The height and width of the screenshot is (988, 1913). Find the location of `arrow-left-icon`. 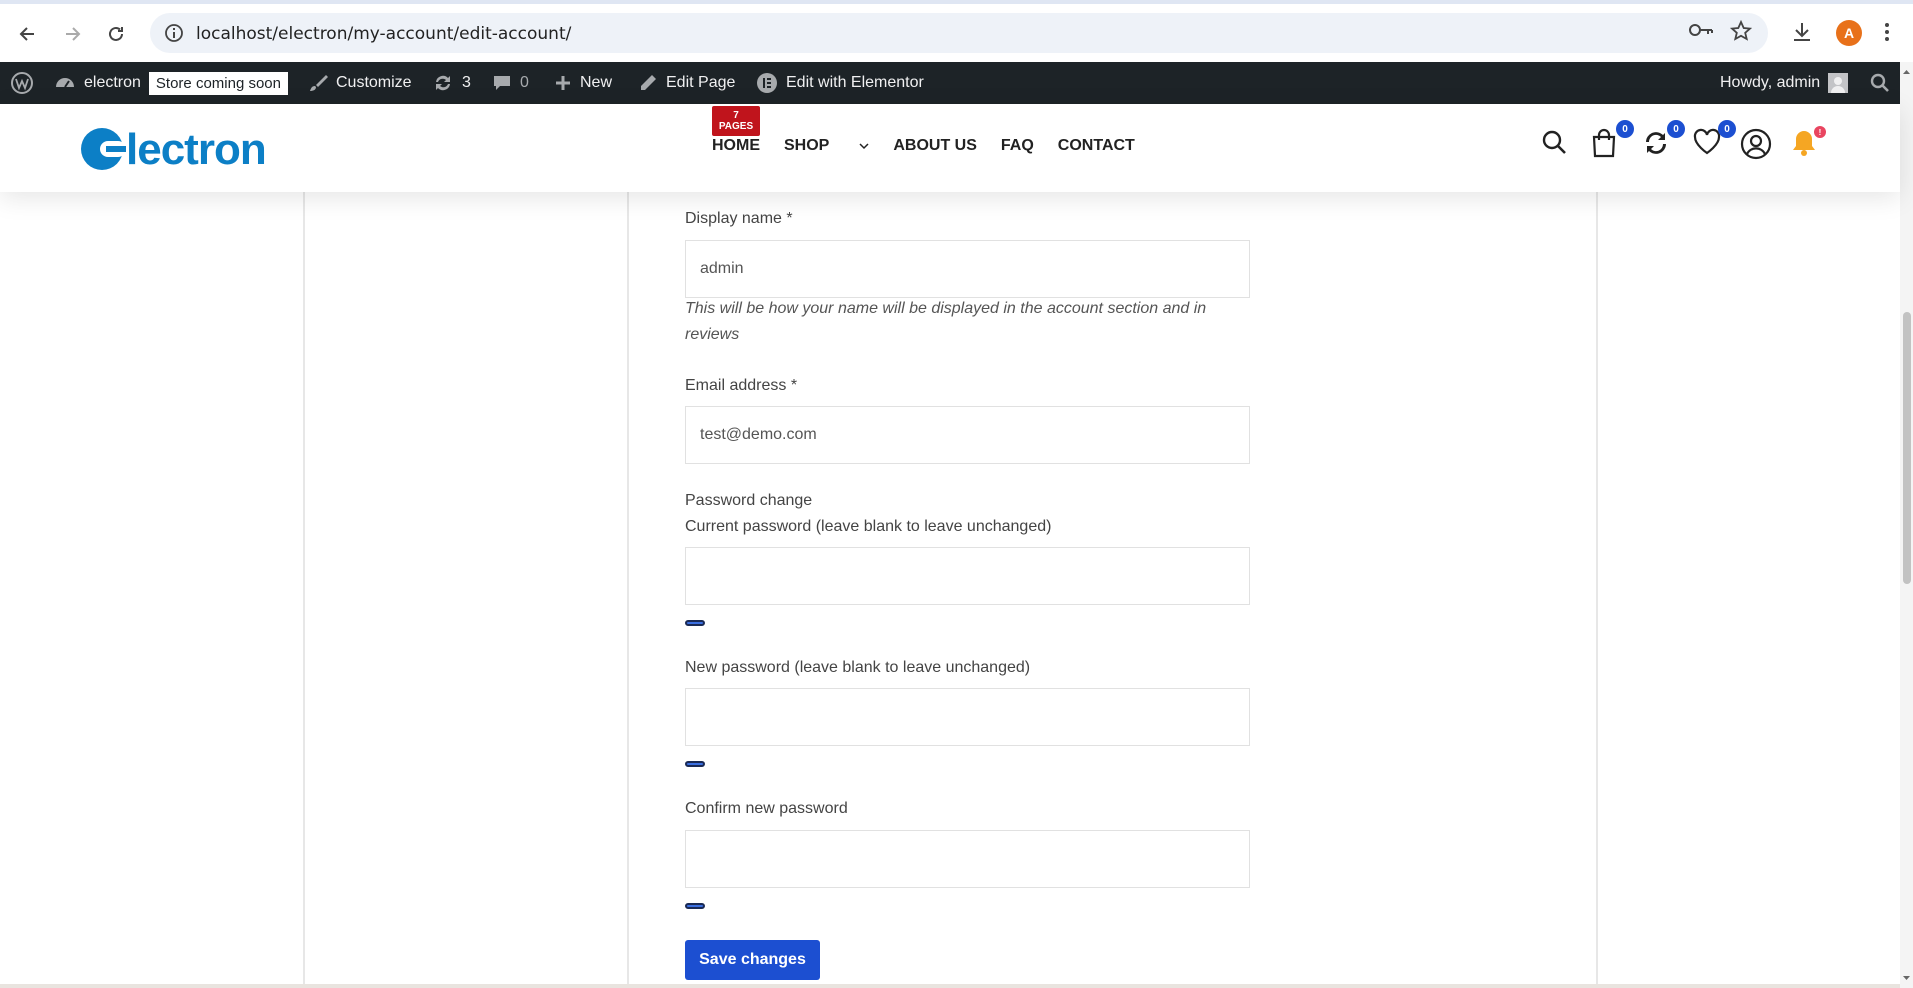

arrow-left-icon is located at coordinates (26, 34).